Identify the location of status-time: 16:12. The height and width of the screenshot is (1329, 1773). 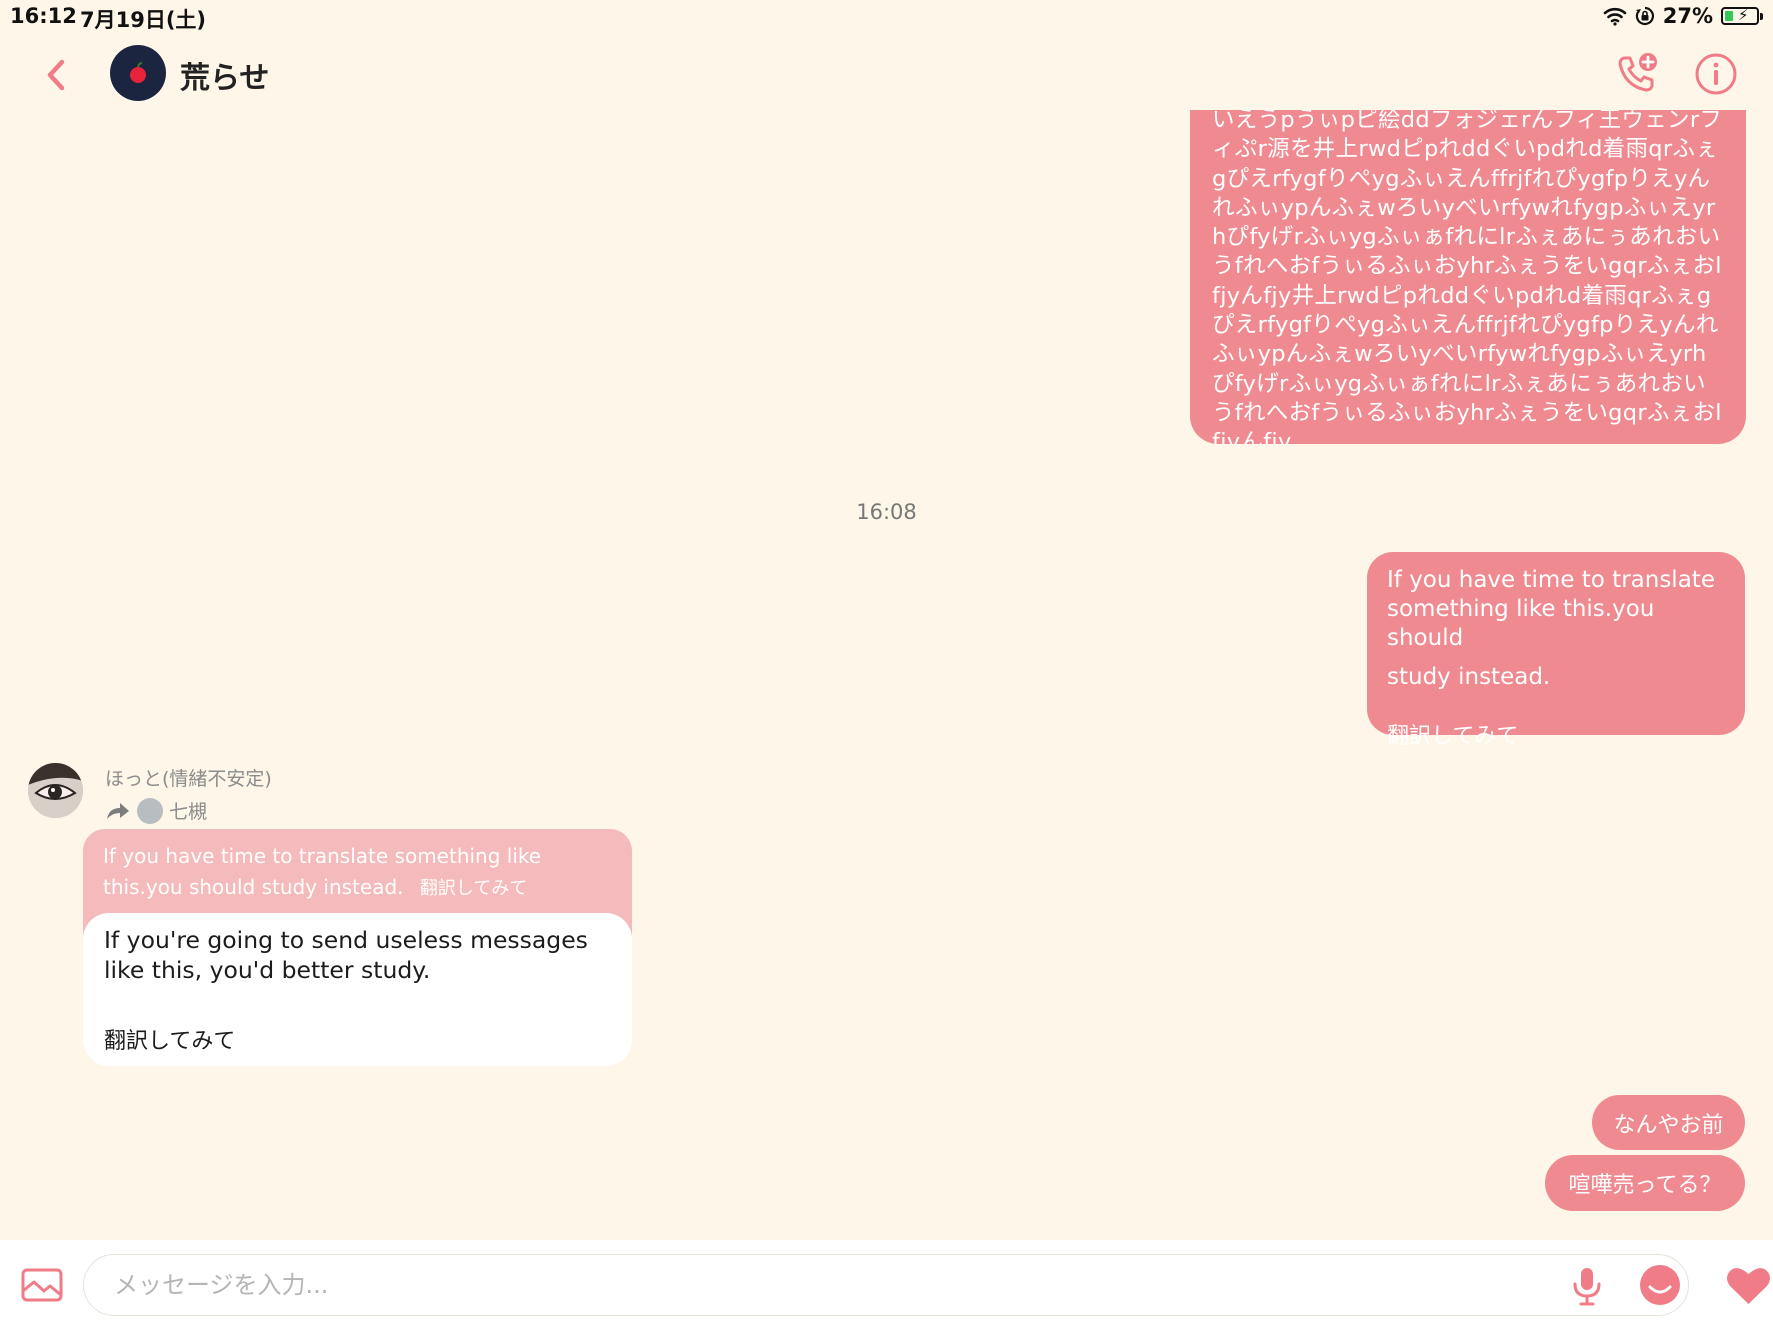
(43, 16).